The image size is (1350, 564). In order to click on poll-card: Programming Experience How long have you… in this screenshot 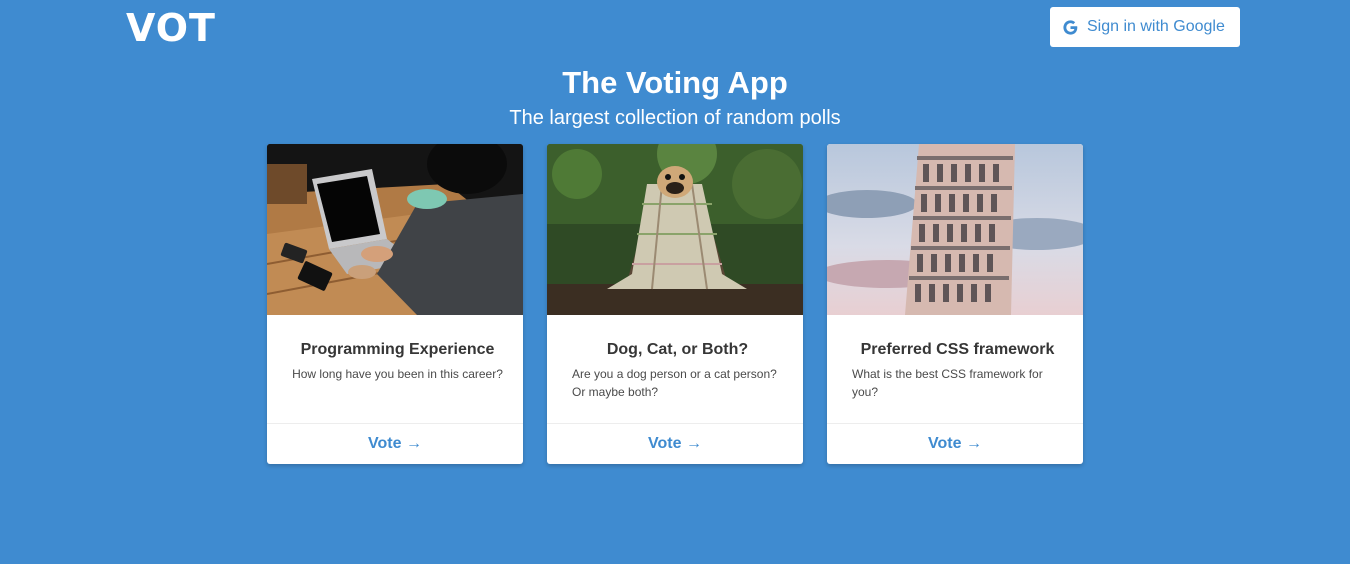, I will do `click(395, 304)`.